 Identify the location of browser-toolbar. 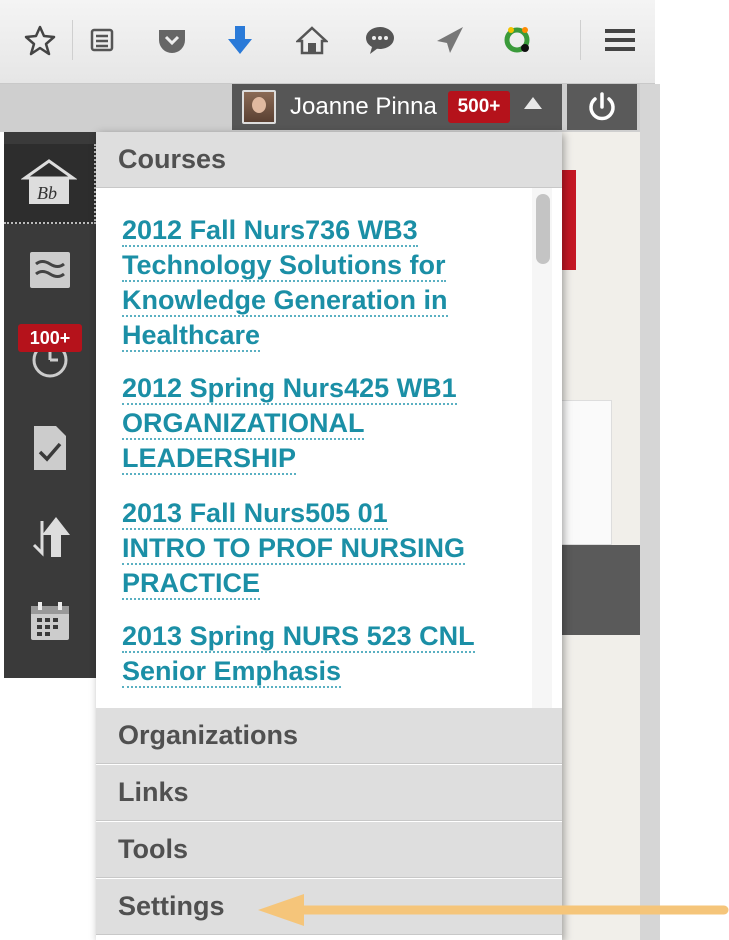
(327, 42).